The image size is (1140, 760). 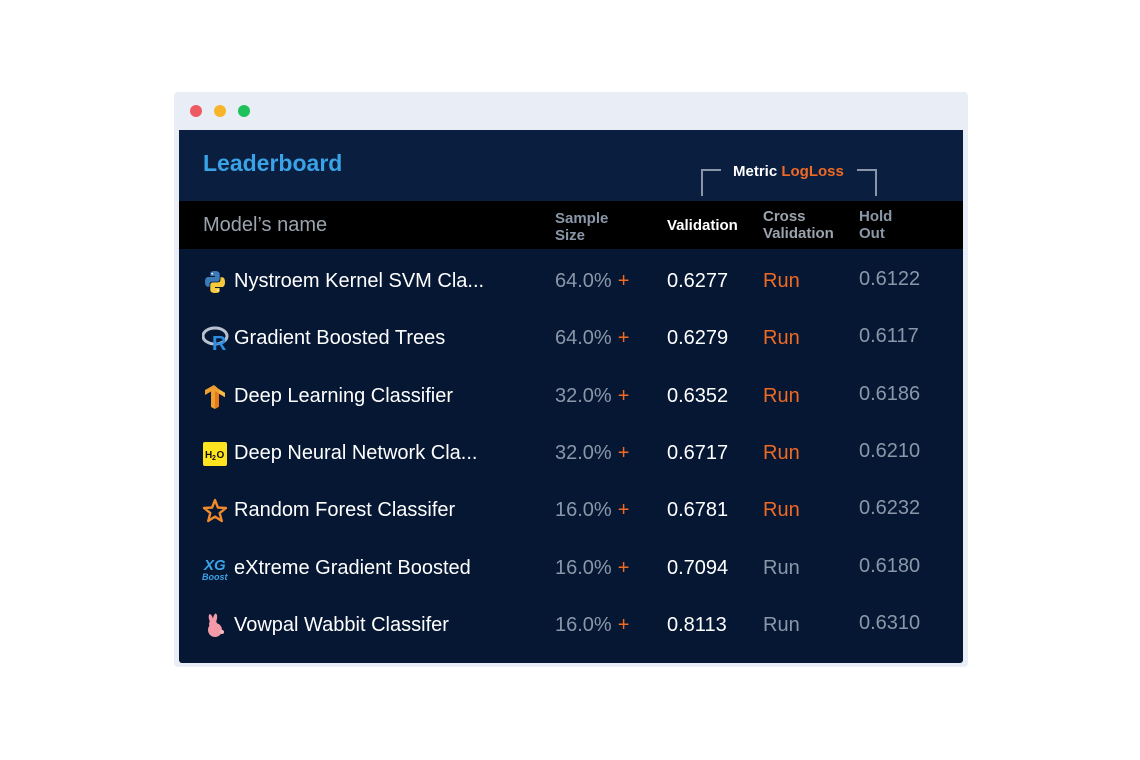 I want to click on holdout-score: 0.6310, so click(x=890, y=622).